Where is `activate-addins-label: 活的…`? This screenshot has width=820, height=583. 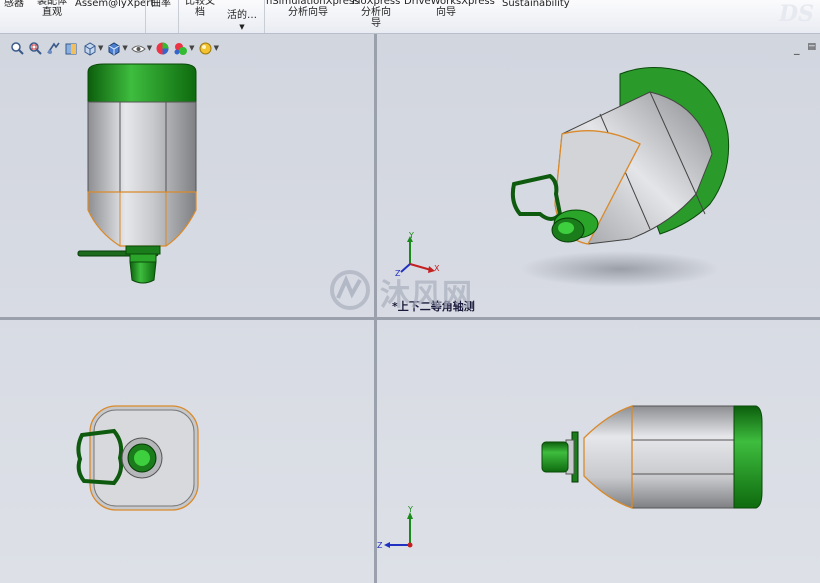
activate-addins-label: 活的… is located at coordinates (242, 15).